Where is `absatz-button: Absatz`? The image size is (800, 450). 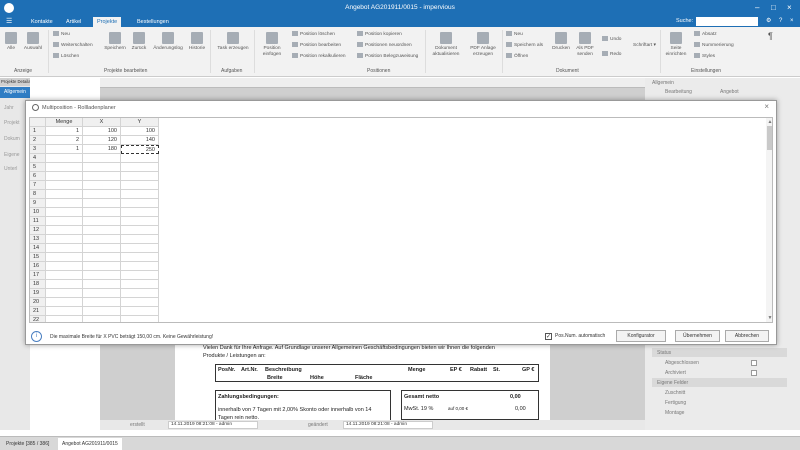 absatz-button: Absatz is located at coordinates (705, 34).